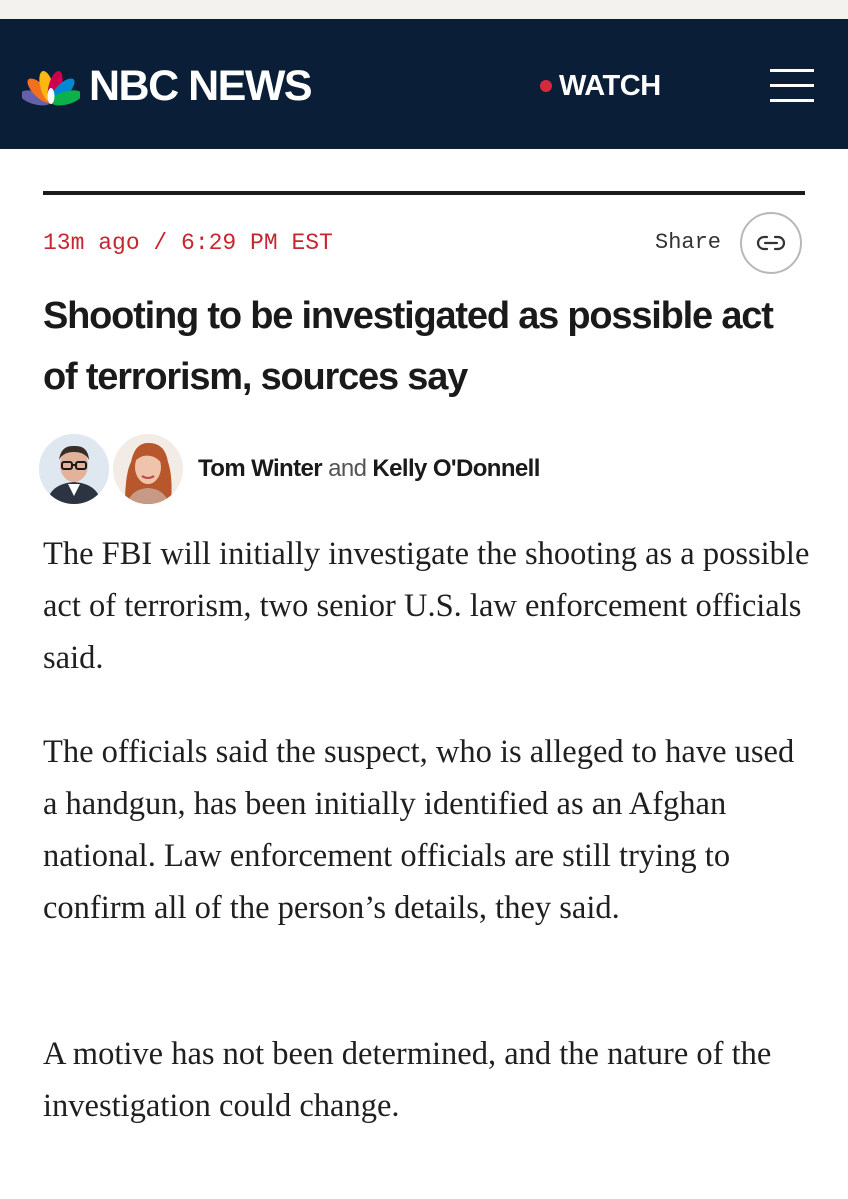 This screenshot has width=848, height=1199. I want to click on brand-wordmark: NBC NEWS, so click(201, 86).